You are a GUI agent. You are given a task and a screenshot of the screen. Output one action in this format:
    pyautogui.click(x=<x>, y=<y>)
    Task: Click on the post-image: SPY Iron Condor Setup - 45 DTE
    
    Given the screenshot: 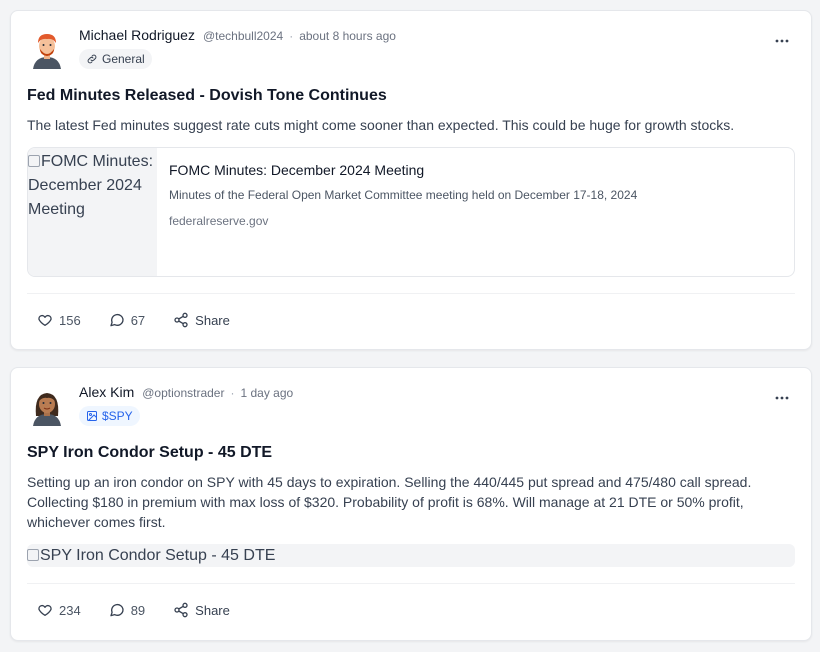 What is the action you would take?
    pyautogui.click(x=411, y=555)
    